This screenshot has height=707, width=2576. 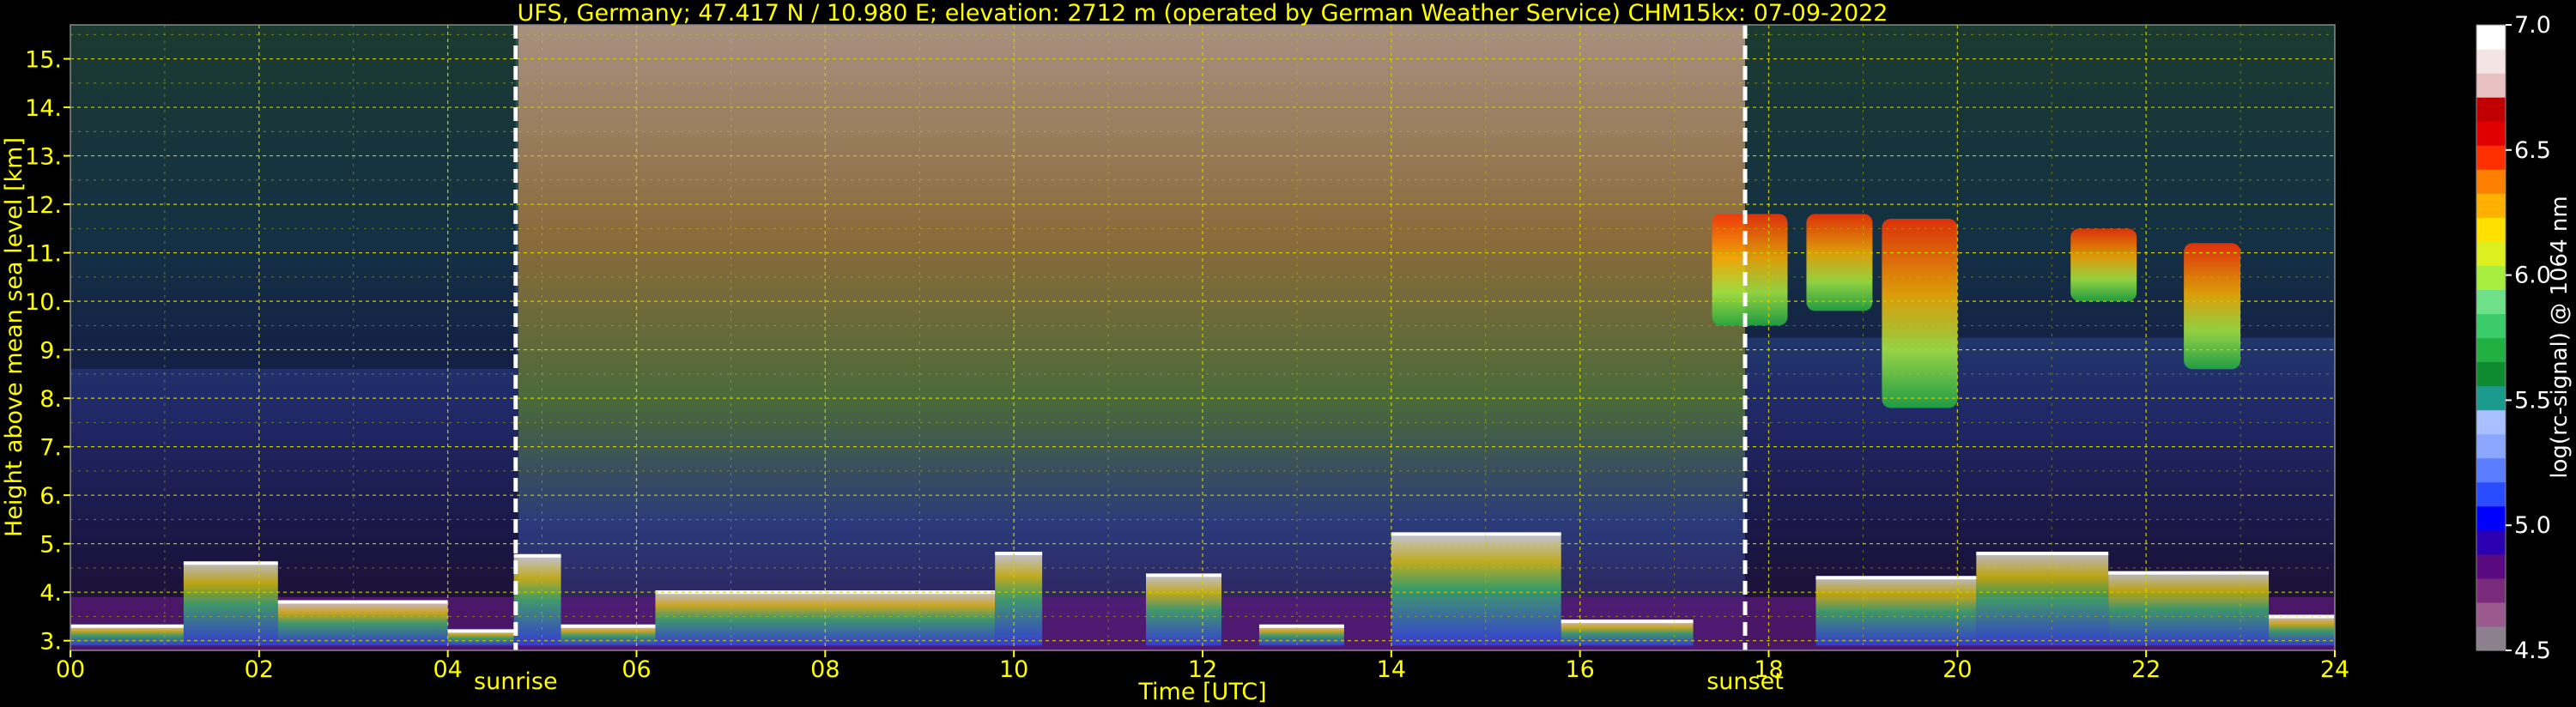 What do you see at coordinates (516, 681) in the screenshot?
I see `sun-marker-label: sunrise` at bounding box center [516, 681].